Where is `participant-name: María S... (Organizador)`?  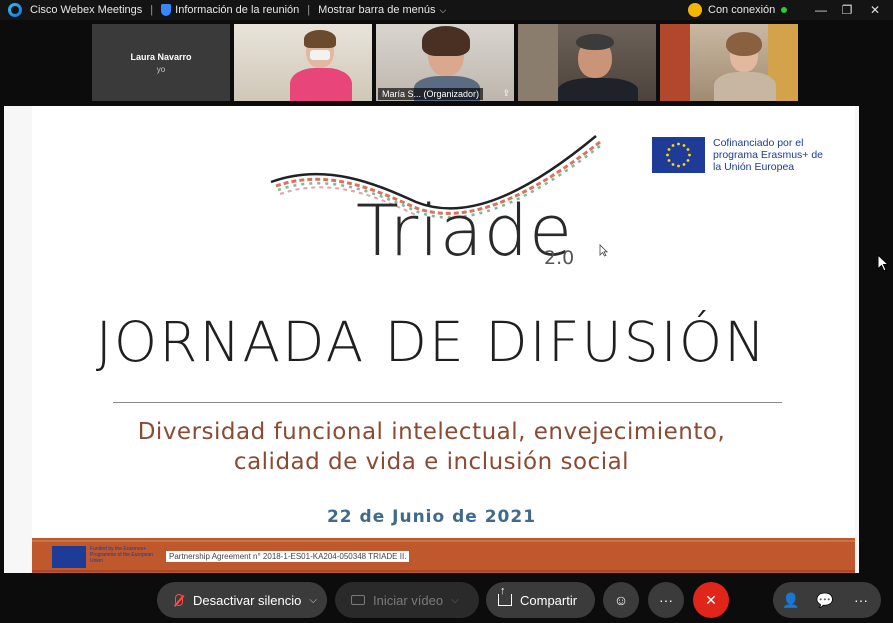
participant-name: María S... (Organizador) is located at coordinates (431, 94).